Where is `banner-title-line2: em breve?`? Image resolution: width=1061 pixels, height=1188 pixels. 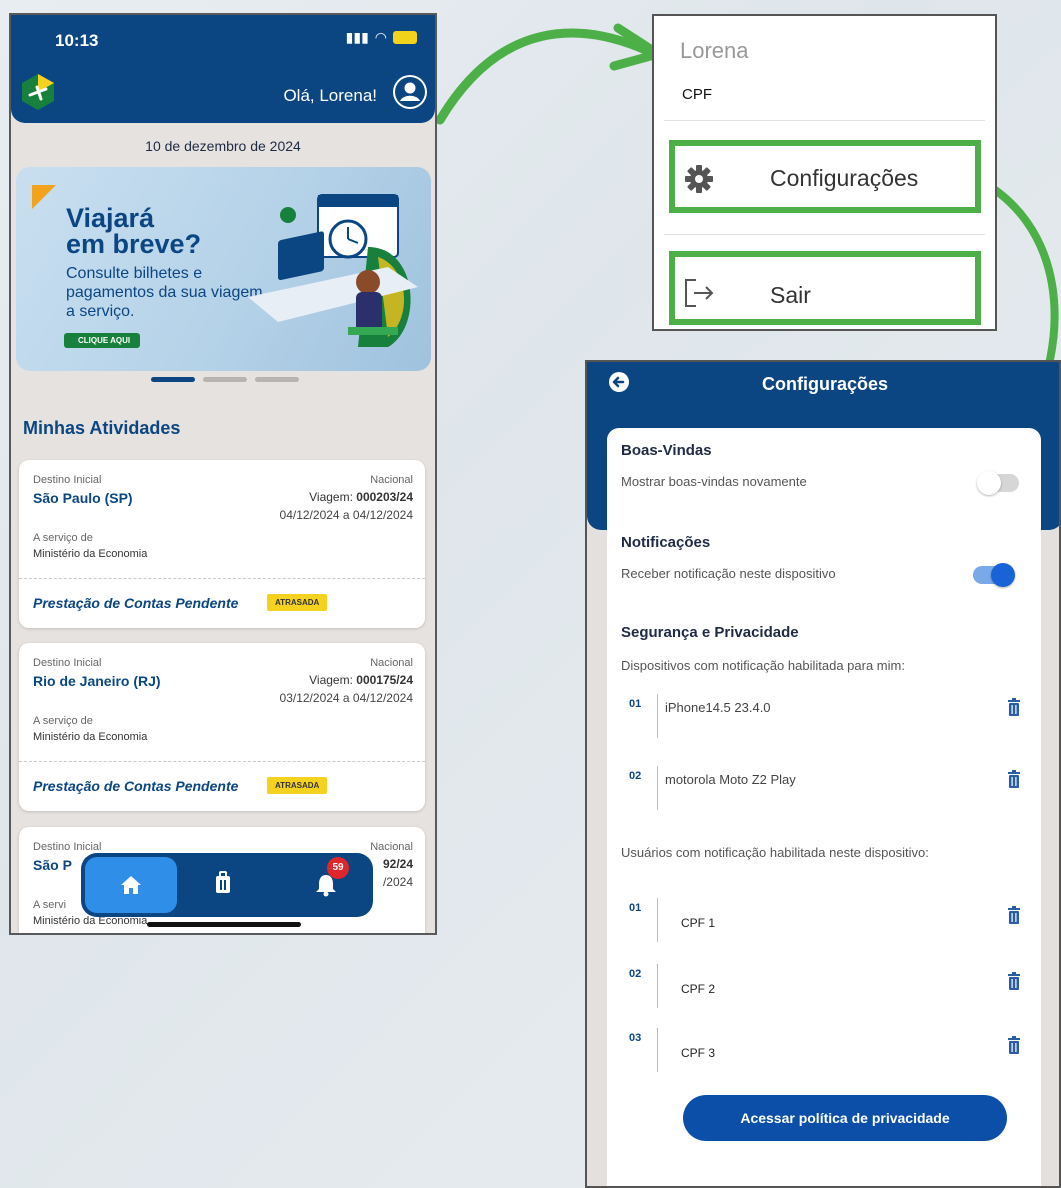 banner-title-line2: em breve? is located at coordinates (134, 244).